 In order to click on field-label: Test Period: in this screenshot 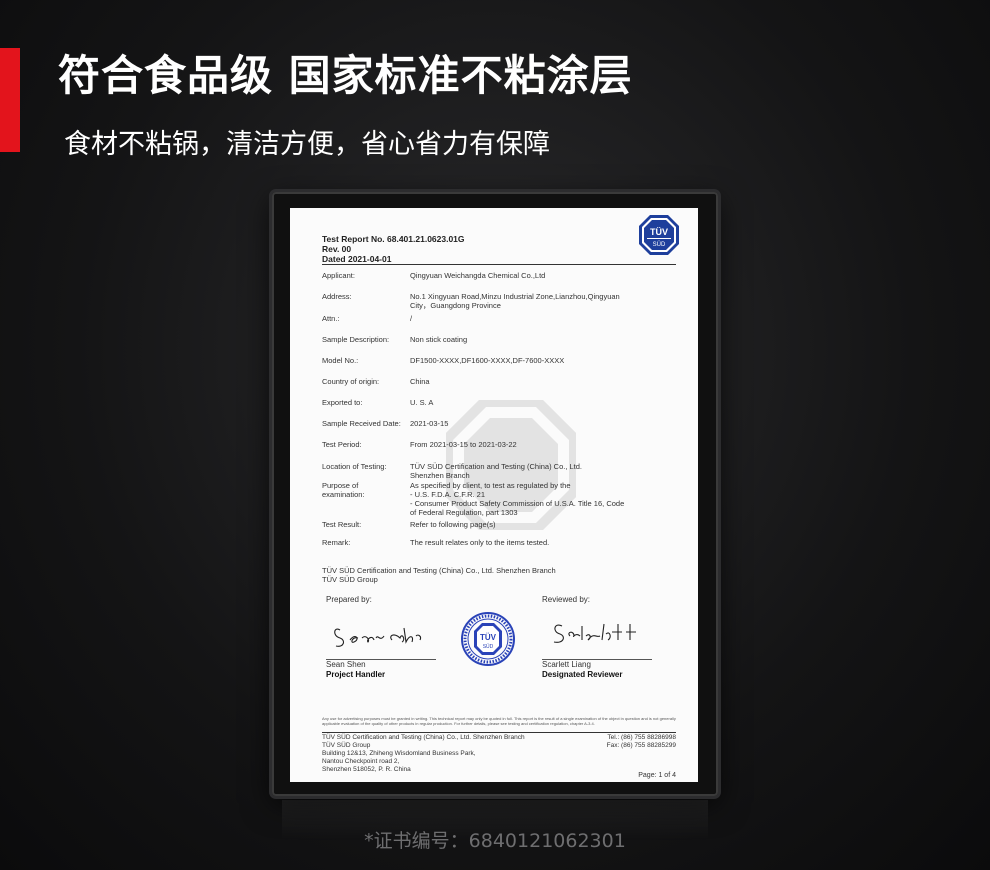, I will do `click(342, 444)`.